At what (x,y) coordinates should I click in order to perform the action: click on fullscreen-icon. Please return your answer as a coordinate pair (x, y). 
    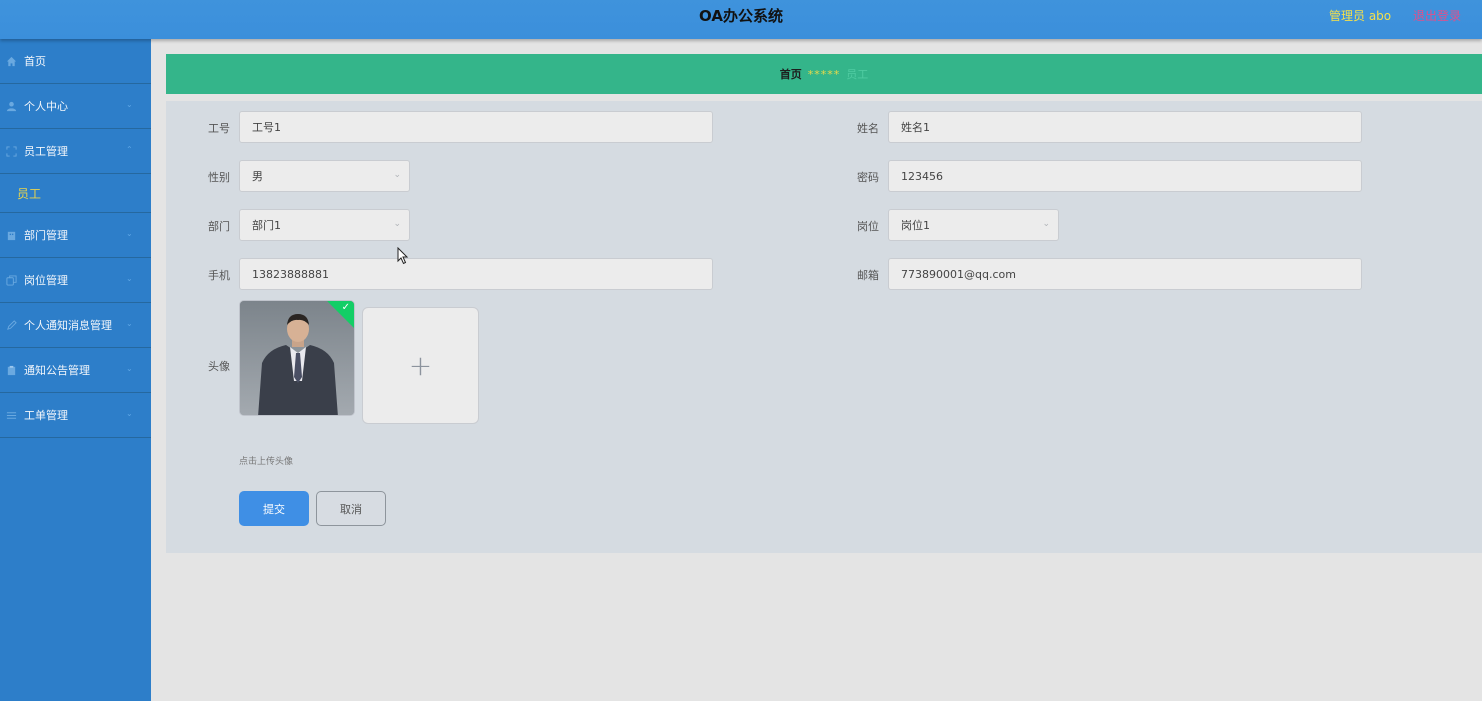
    Looking at the image, I should click on (11, 151).